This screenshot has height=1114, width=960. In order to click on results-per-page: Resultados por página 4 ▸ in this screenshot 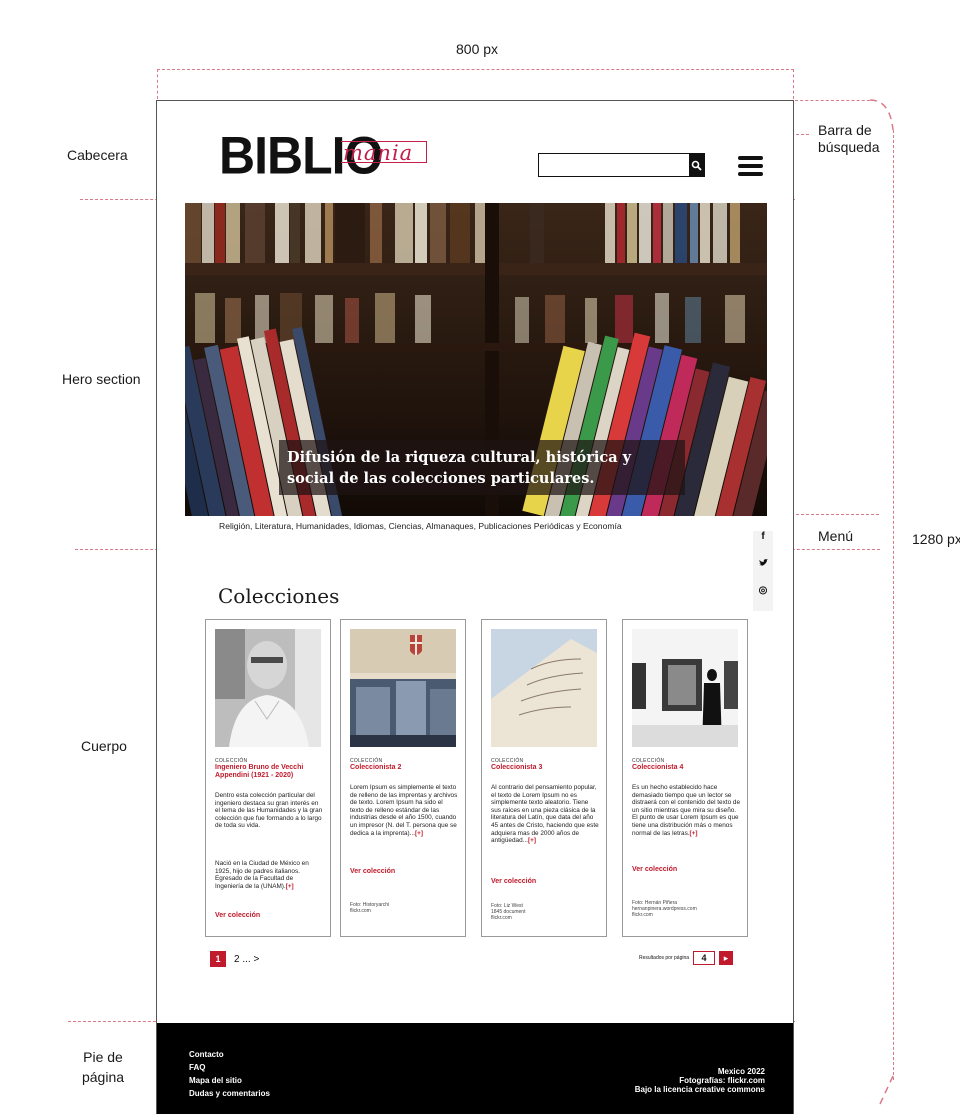, I will do `click(686, 958)`.